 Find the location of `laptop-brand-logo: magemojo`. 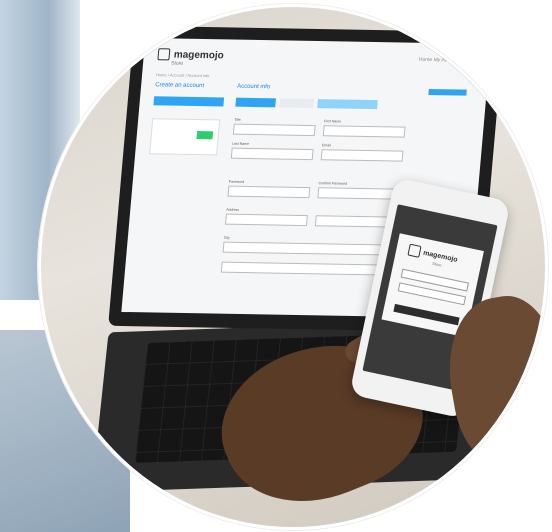

laptop-brand-logo: magemojo is located at coordinates (190, 54).